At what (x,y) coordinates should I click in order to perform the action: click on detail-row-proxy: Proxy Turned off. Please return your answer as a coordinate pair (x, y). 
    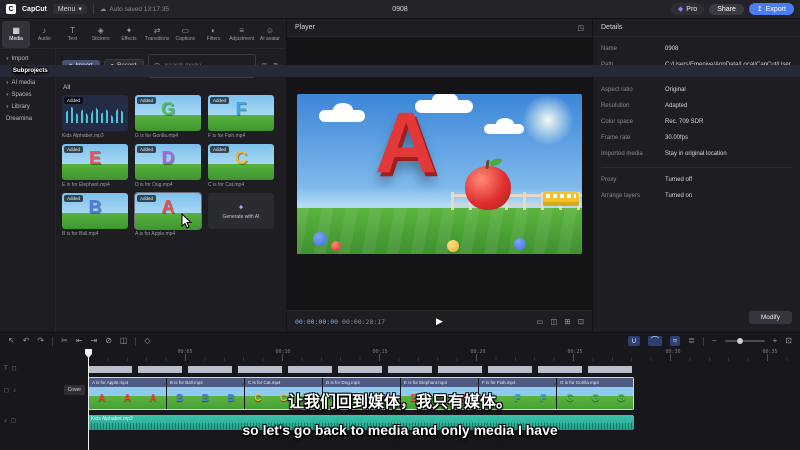
    Looking at the image, I should click on (647, 180).